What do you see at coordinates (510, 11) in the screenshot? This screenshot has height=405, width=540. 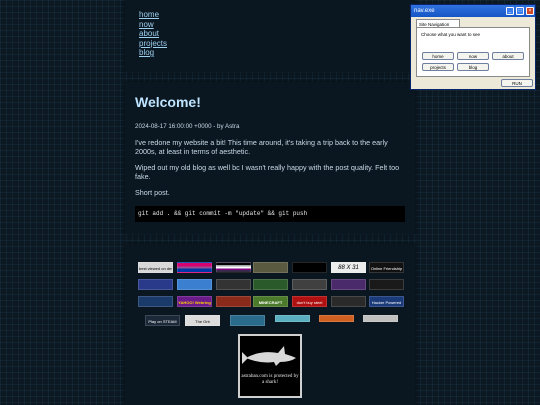 I see `minimize-icon: _` at bounding box center [510, 11].